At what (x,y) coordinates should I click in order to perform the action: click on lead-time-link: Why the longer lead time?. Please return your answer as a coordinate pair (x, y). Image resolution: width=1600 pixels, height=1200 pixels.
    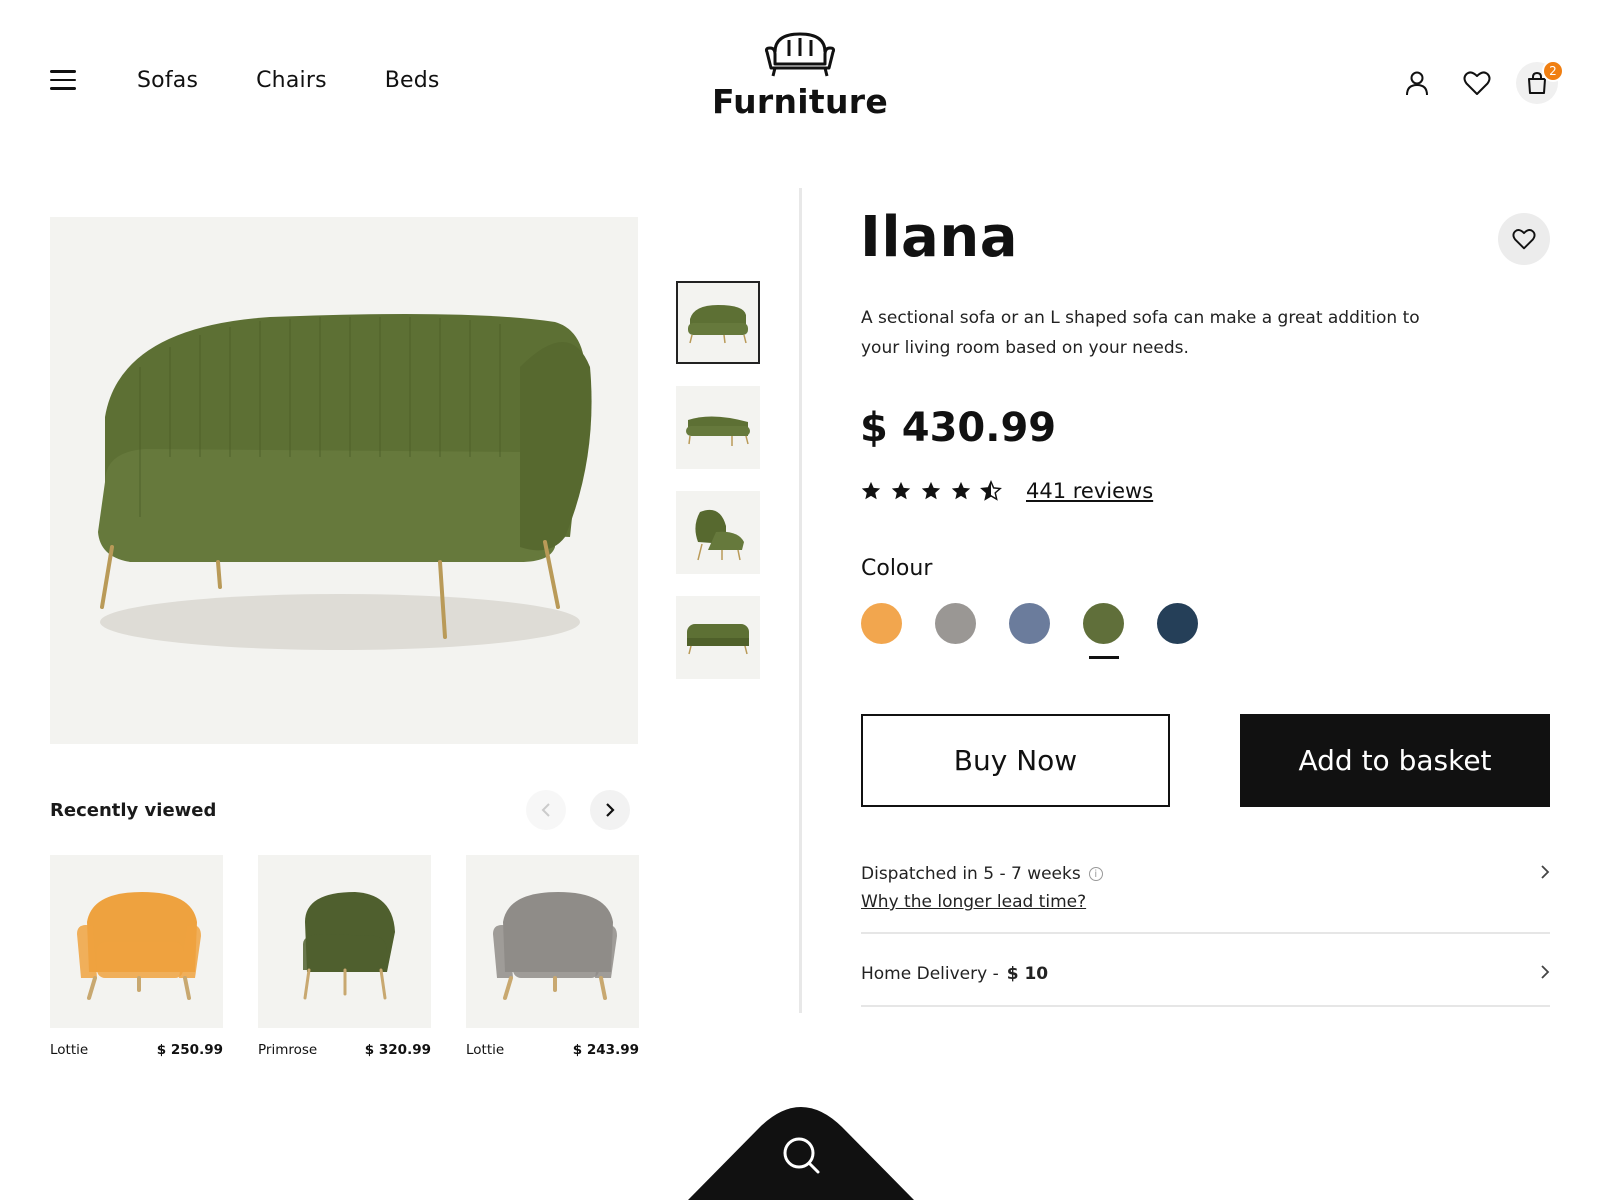
    Looking at the image, I should click on (973, 902).